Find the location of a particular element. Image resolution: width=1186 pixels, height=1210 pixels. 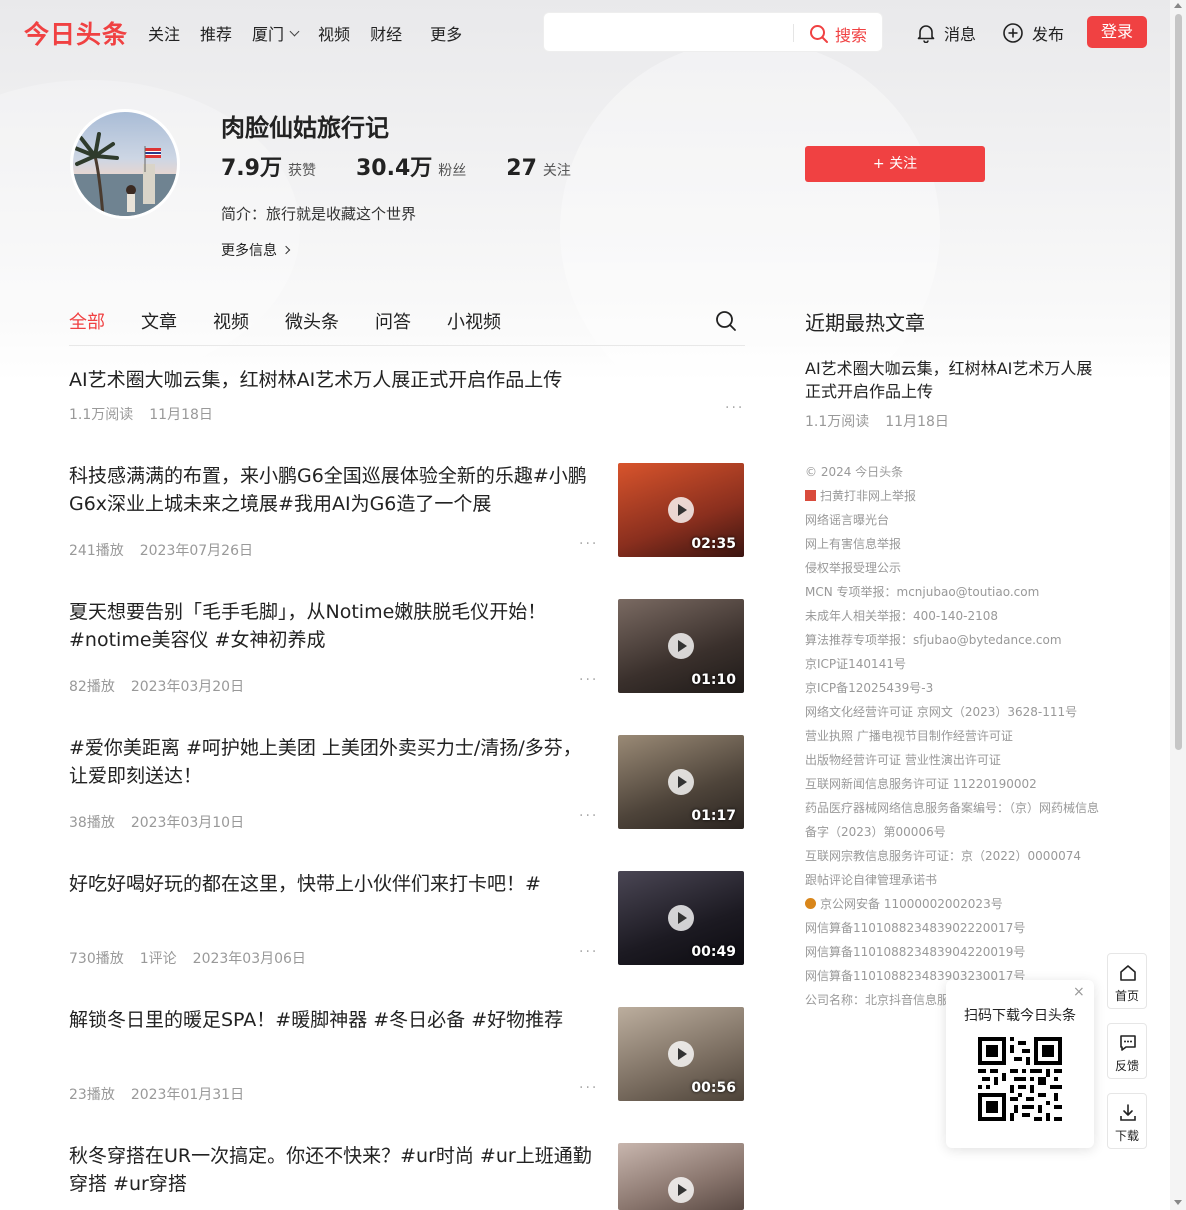

follow-button: + 关注 is located at coordinates (895, 164).